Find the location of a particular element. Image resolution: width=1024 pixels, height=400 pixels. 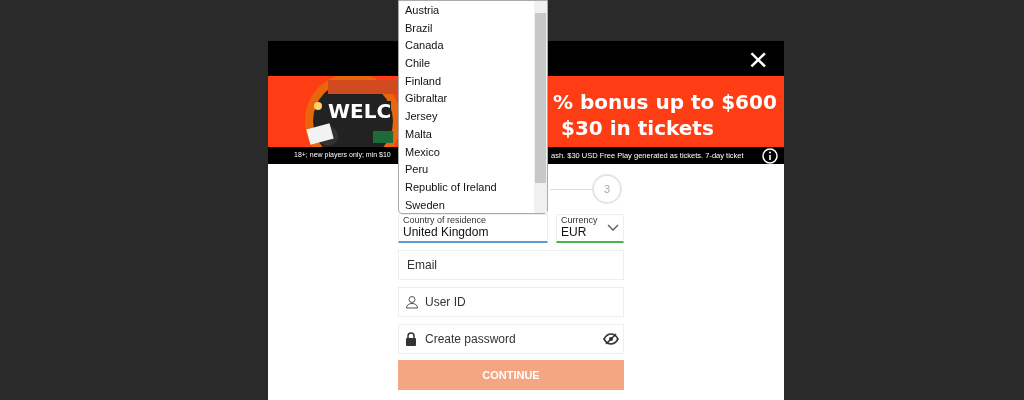

info-icon is located at coordinates (770, 155).